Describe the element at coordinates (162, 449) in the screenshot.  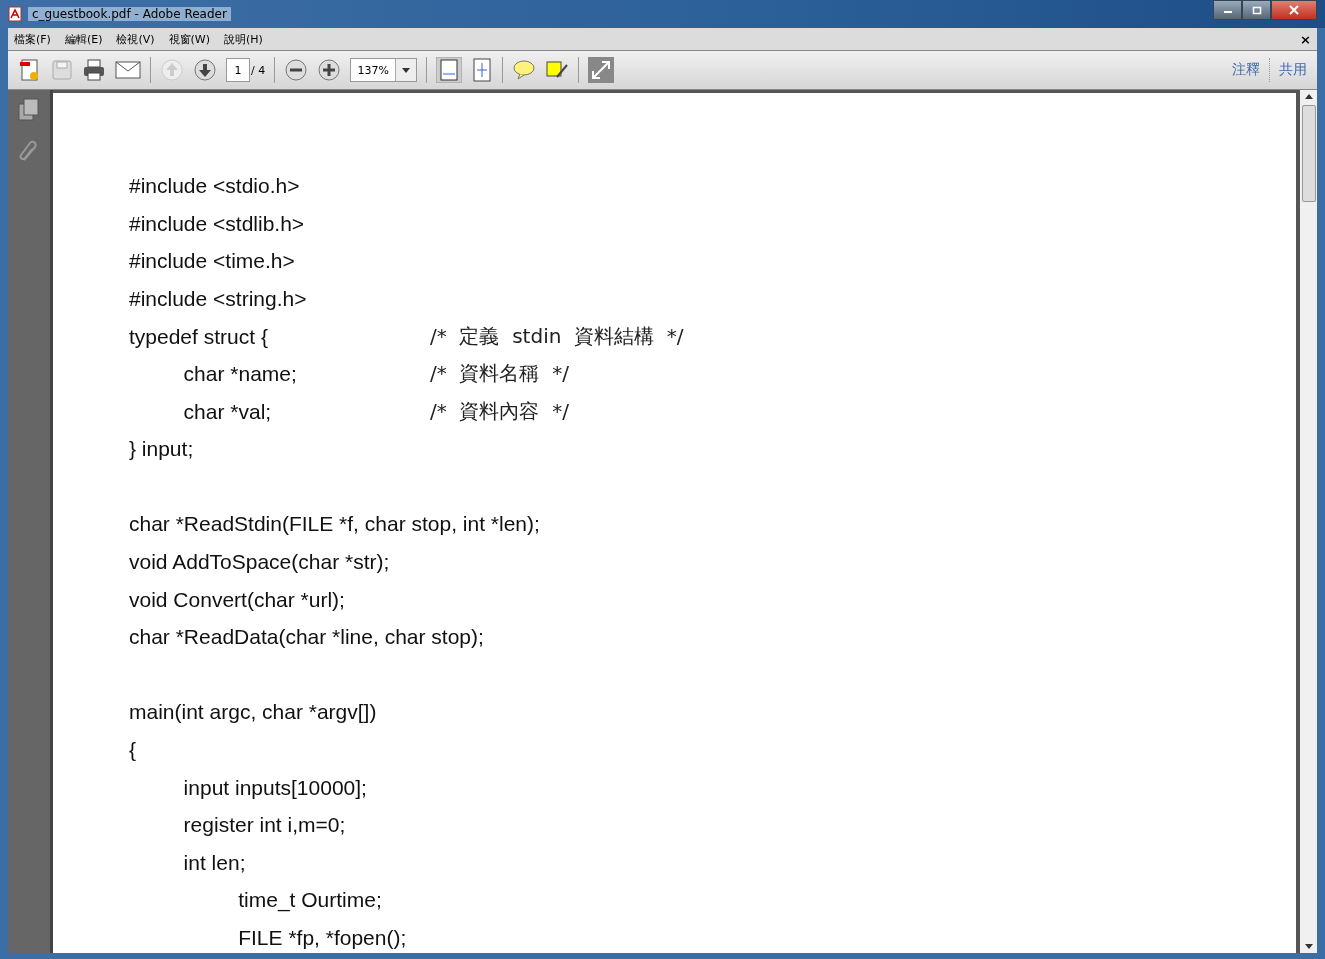
I see `code-line: } input;` at that location.